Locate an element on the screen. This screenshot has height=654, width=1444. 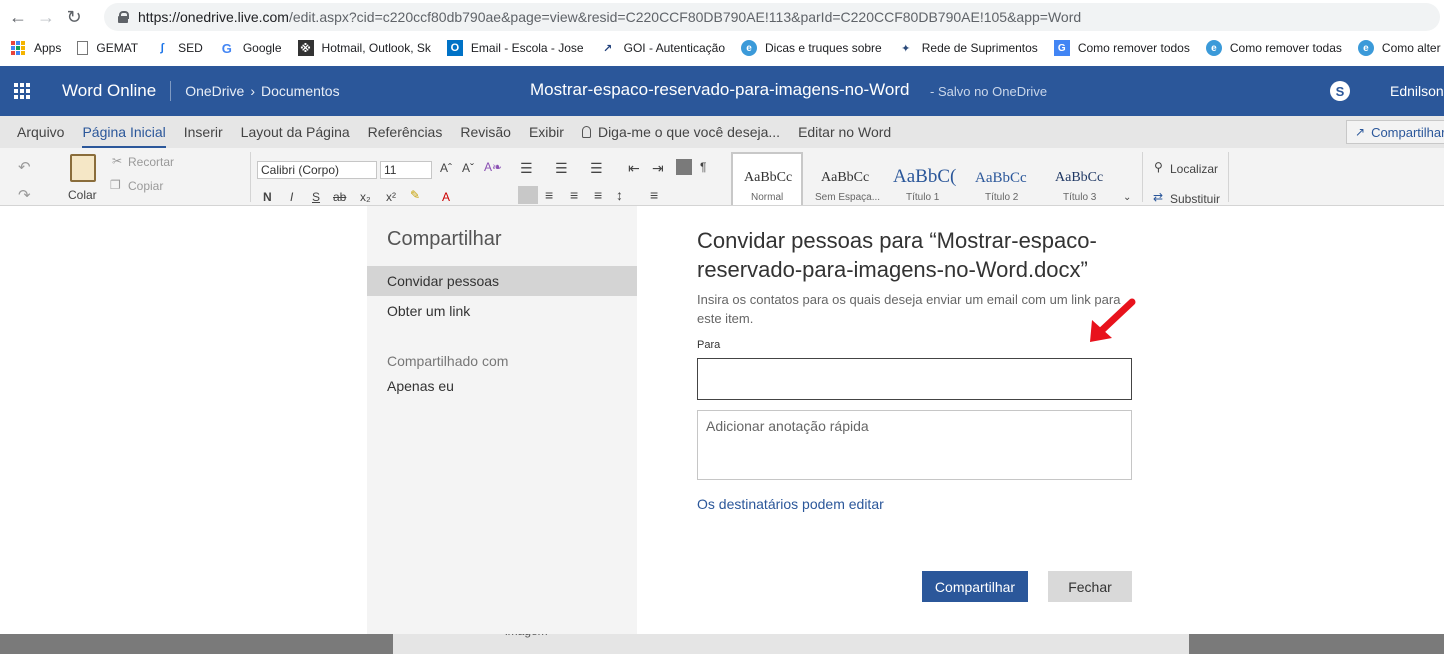
nav-item-label: Convidar pessoas is located at coordinates (443, 281).